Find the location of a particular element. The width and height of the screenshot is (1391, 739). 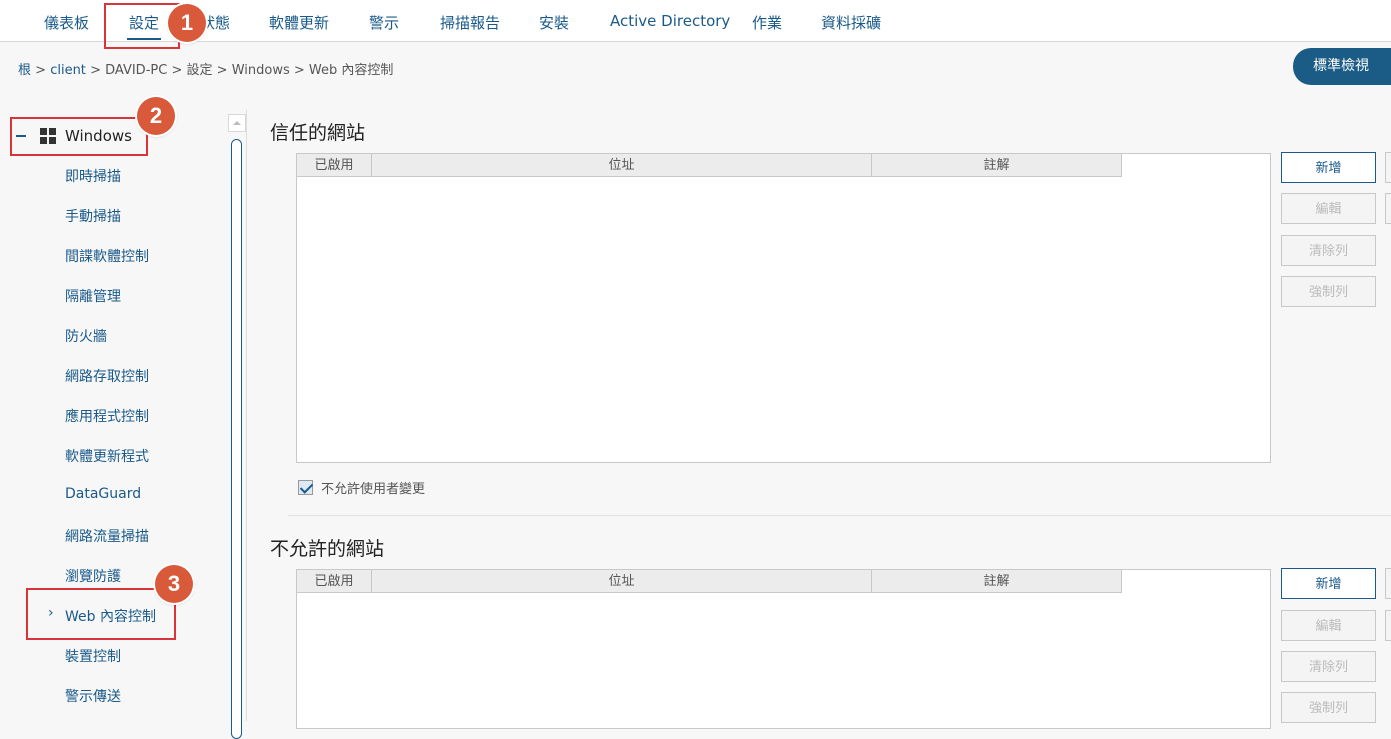

callout-badge-1: 1 is located at coordinates (187, 23).